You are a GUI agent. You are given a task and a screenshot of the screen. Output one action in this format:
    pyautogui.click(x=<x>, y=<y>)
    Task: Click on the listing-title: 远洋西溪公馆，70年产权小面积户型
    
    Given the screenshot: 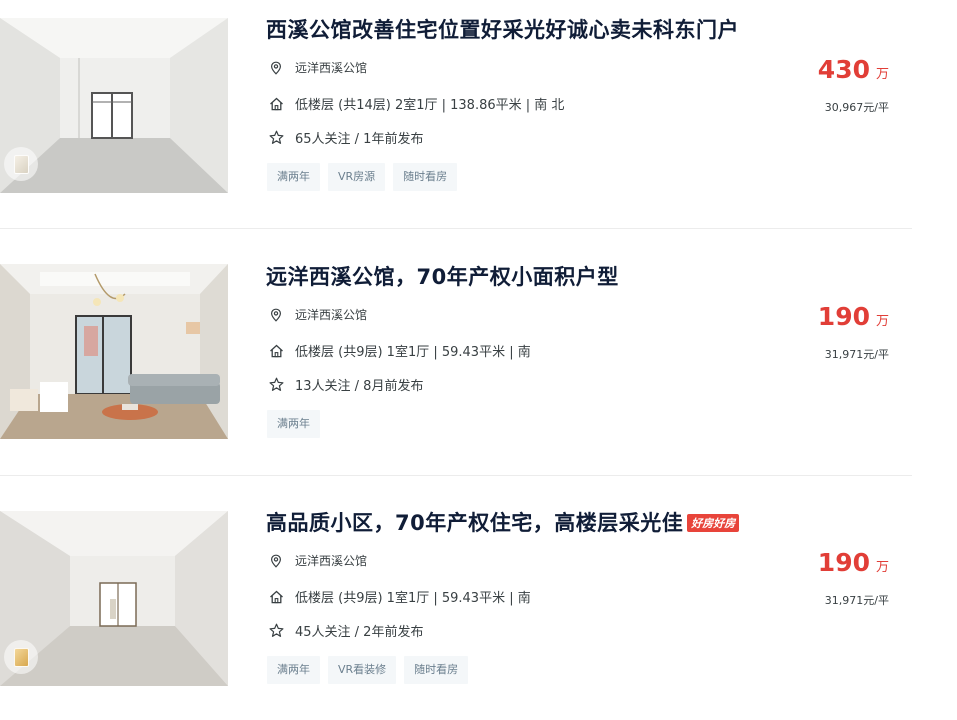 What is the action you would take?
    pyautogui.click(x=442, y=276)
    